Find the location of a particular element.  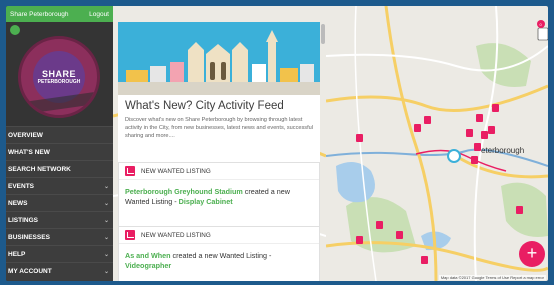

notification-icon is located at coordinates (542, 34).